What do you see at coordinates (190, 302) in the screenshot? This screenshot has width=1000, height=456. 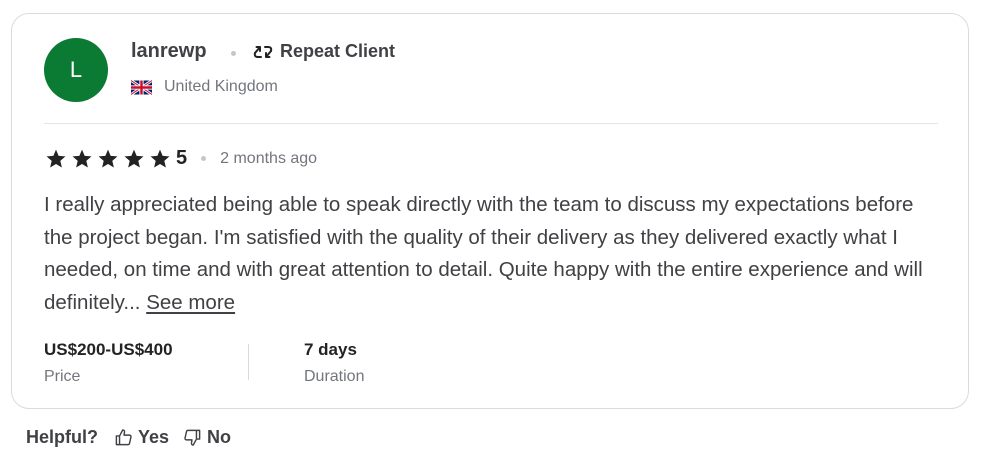 I see `see-more-link: See more` at bounding box center [190, 302].